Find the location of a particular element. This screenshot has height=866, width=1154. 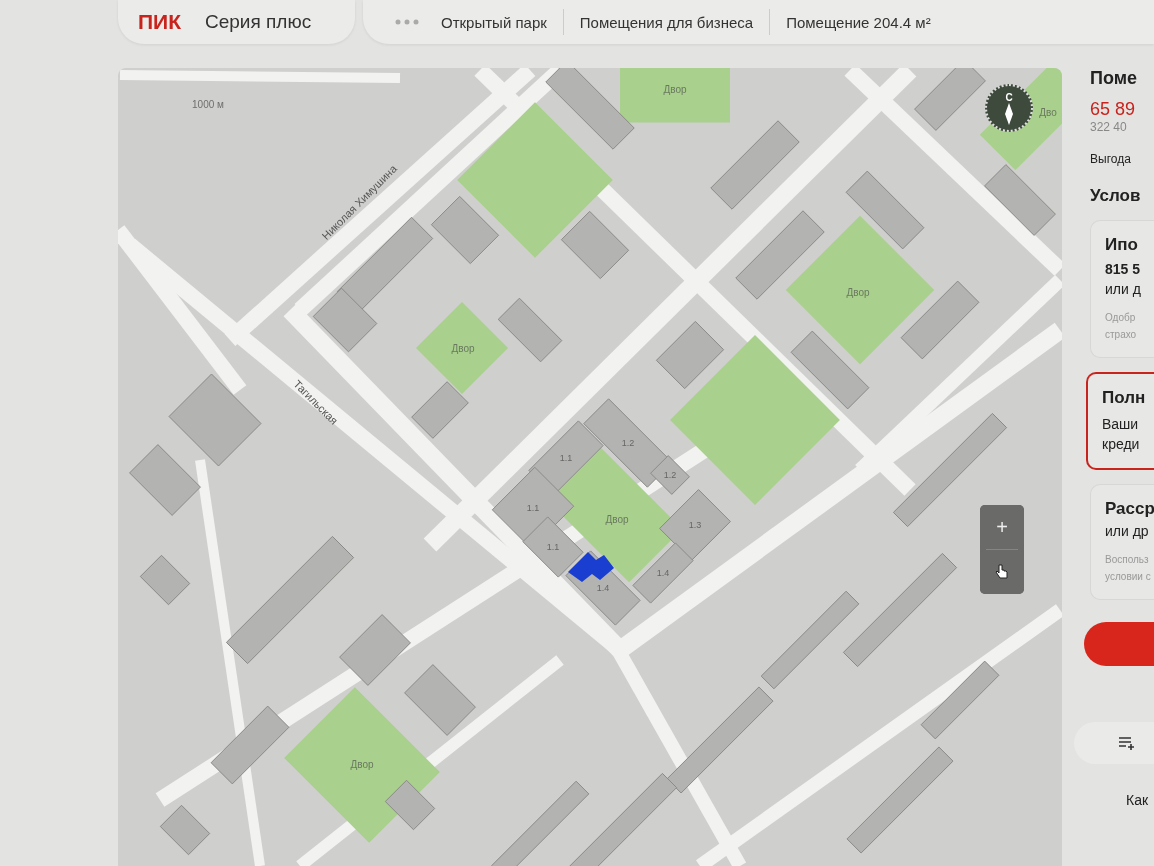

price: 65 89 is located at coordinates (1113, 109).